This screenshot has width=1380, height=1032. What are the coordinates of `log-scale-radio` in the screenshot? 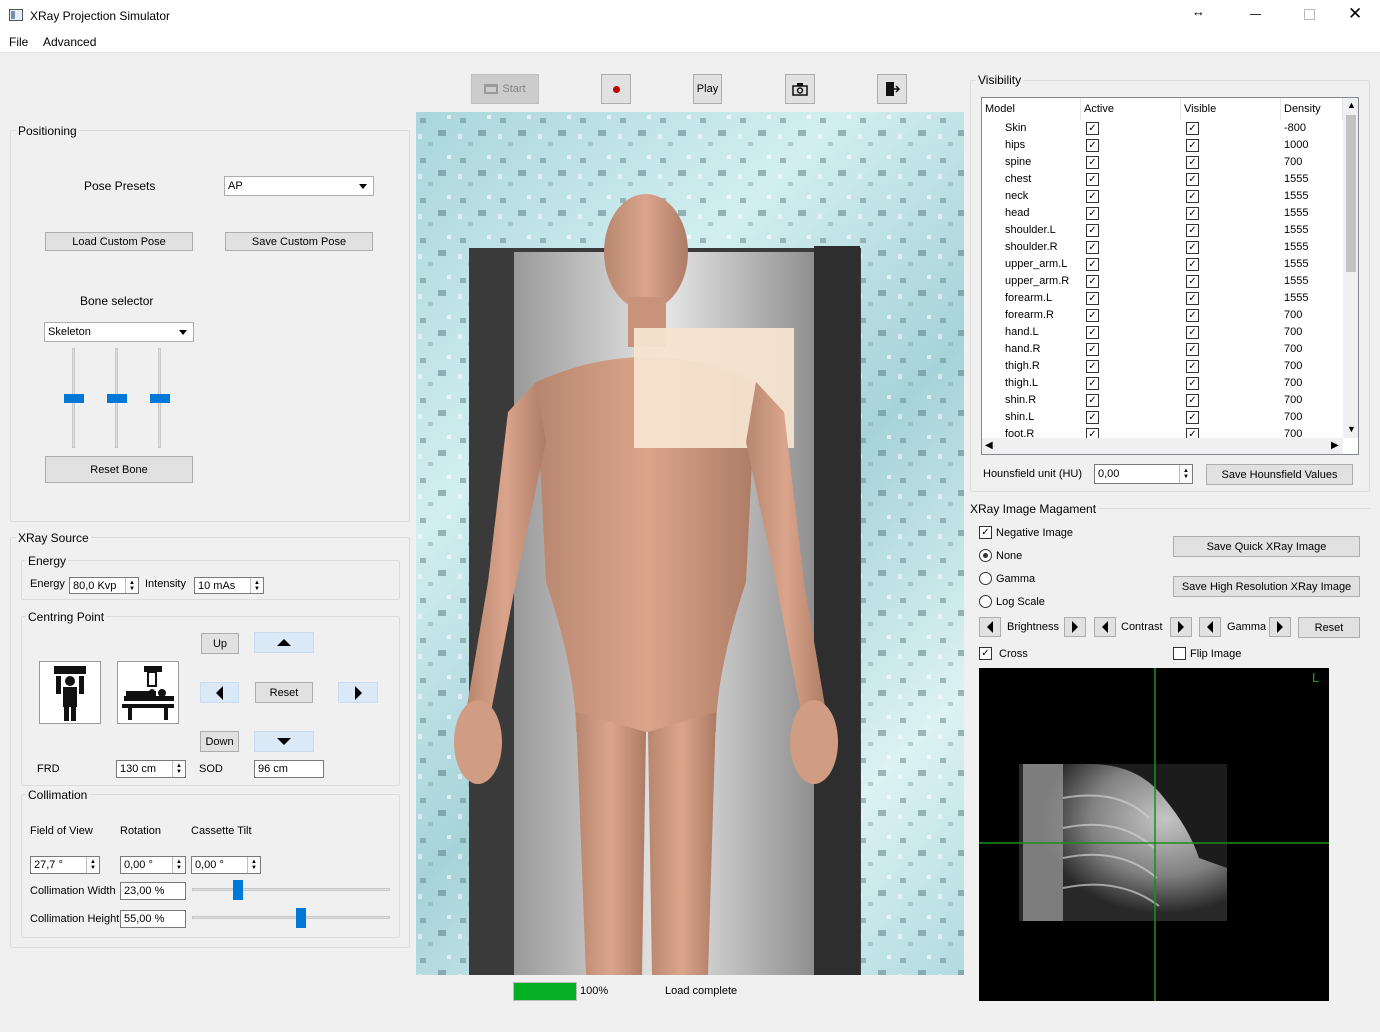 It's located at (985, 601).